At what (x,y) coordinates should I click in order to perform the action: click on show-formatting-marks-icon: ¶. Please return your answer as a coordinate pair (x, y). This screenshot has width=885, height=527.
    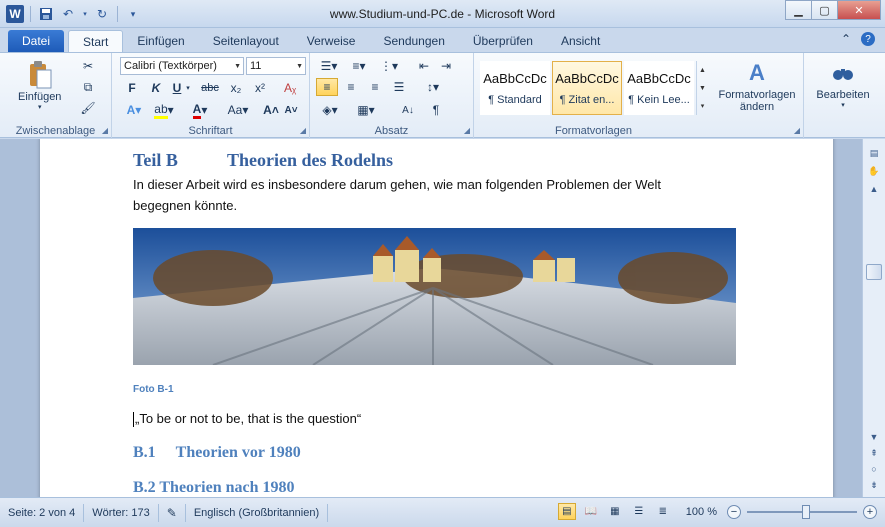
    Looking at the image, I should click on (436, 110).